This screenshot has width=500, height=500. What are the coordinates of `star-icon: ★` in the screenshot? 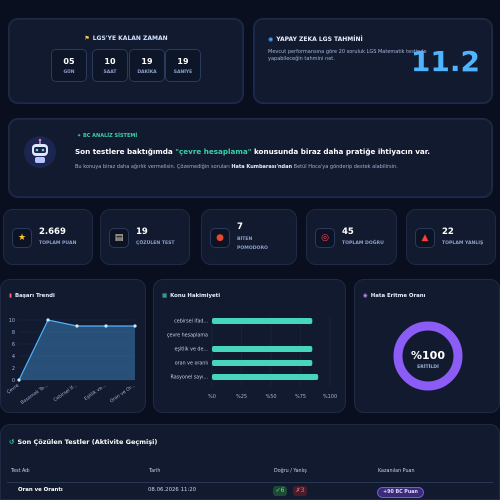 It's located at (22, 238).